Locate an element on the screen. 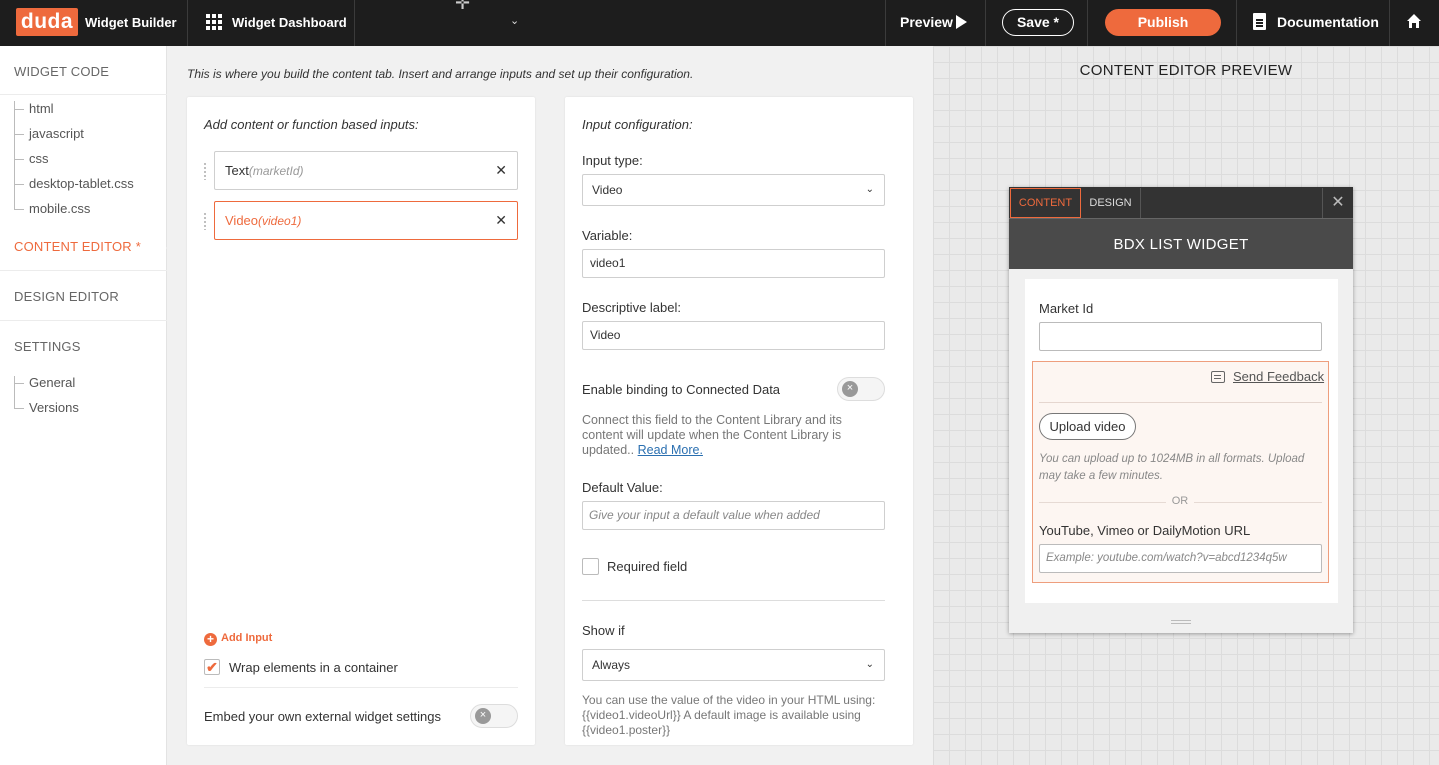  required-label: Required field is located at coordinates (647, 566).